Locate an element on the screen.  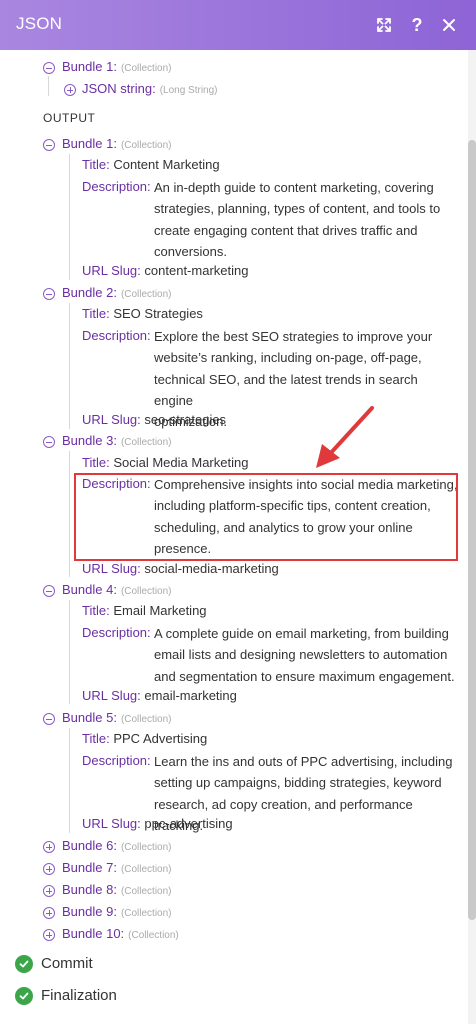
url-slug-field: URL Slug: seo-strategies is located at coordinates (154, 420).